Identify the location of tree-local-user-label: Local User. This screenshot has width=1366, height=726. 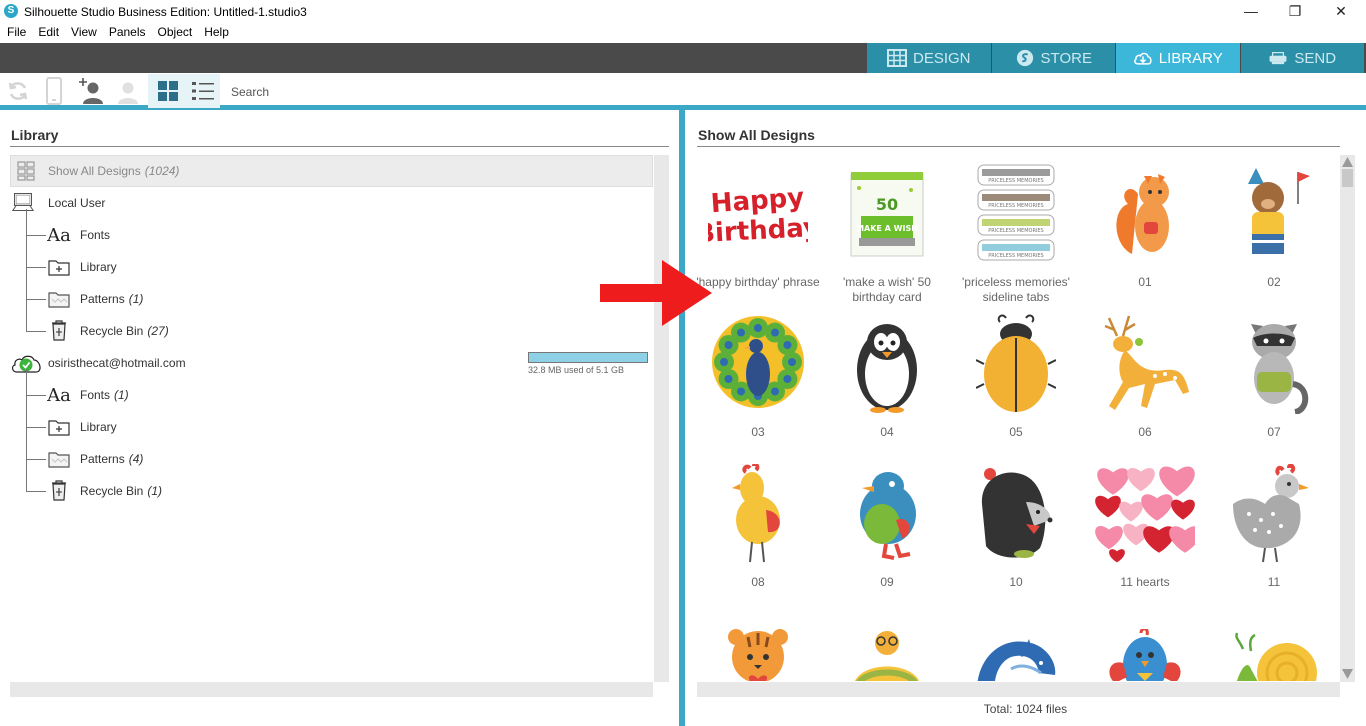
(77, 203).